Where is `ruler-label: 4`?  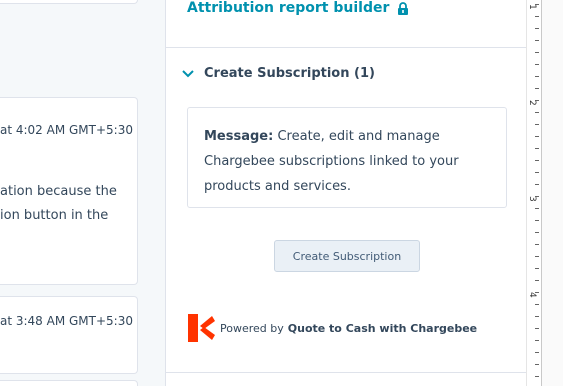 ruler-label: 4 is located at coordinates (532, 295).